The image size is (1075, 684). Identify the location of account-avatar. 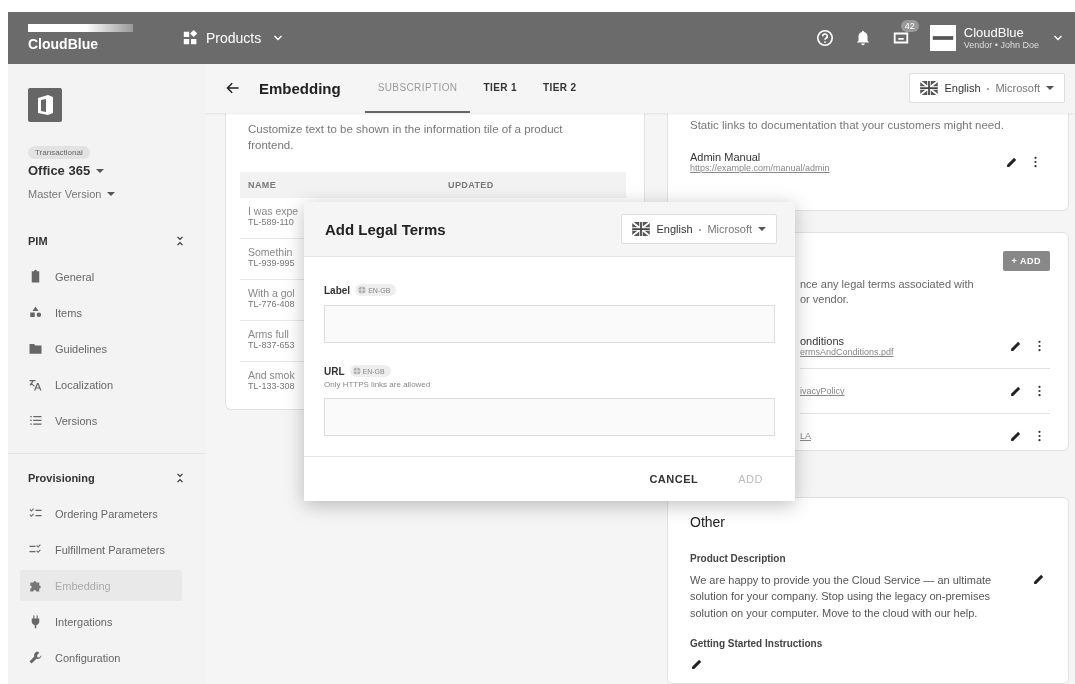
(942, 38).